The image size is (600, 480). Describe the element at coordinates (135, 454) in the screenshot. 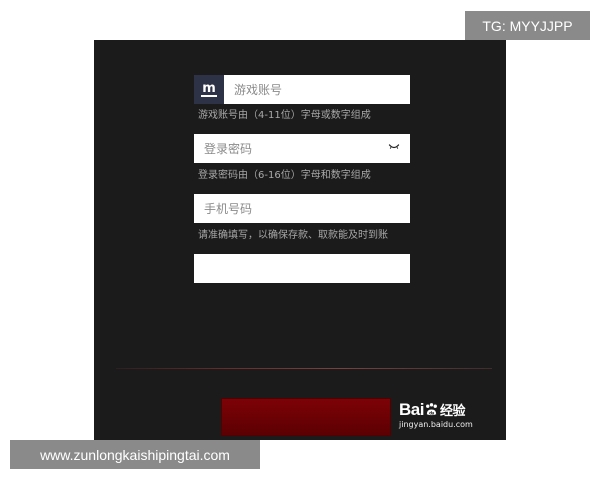

I see `site-url-banner: www.zunlongkaishipingtai.com` at that location.